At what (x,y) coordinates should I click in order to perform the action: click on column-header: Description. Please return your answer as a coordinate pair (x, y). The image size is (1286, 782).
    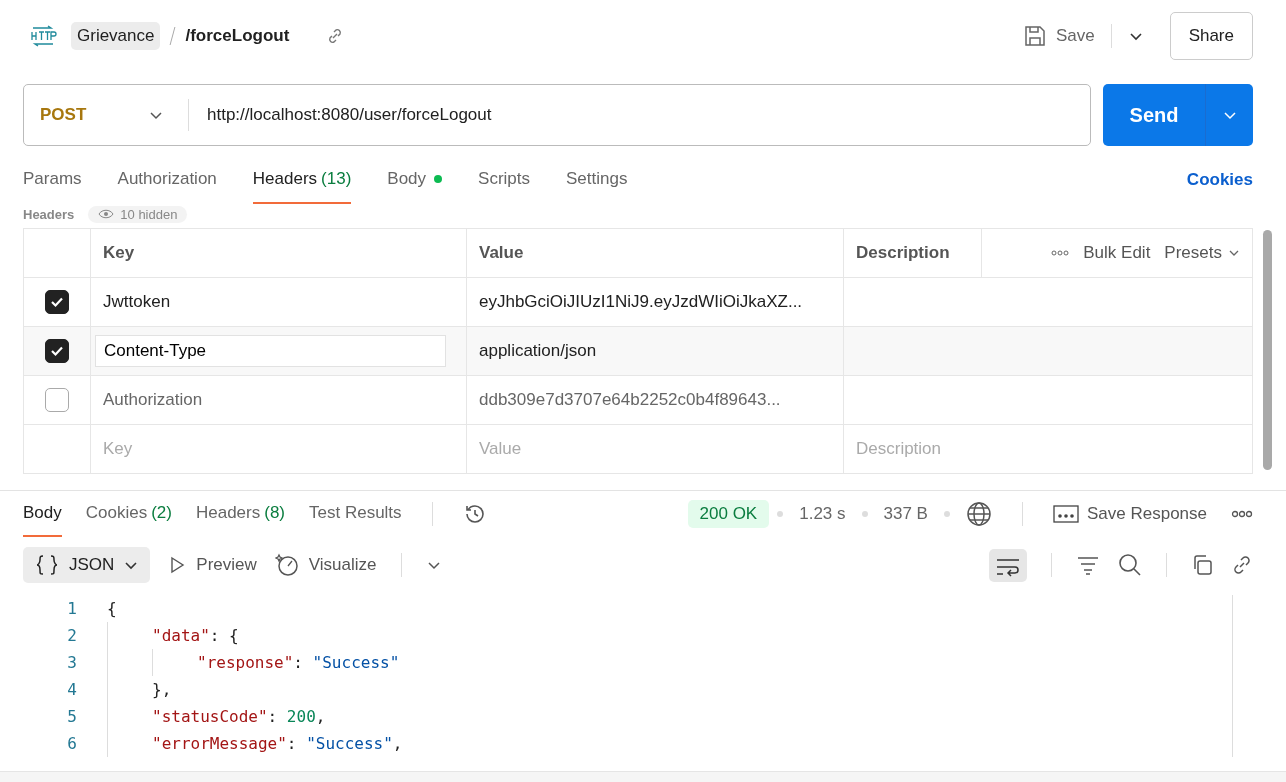
    Looking at the image, I should click on (912, 253).